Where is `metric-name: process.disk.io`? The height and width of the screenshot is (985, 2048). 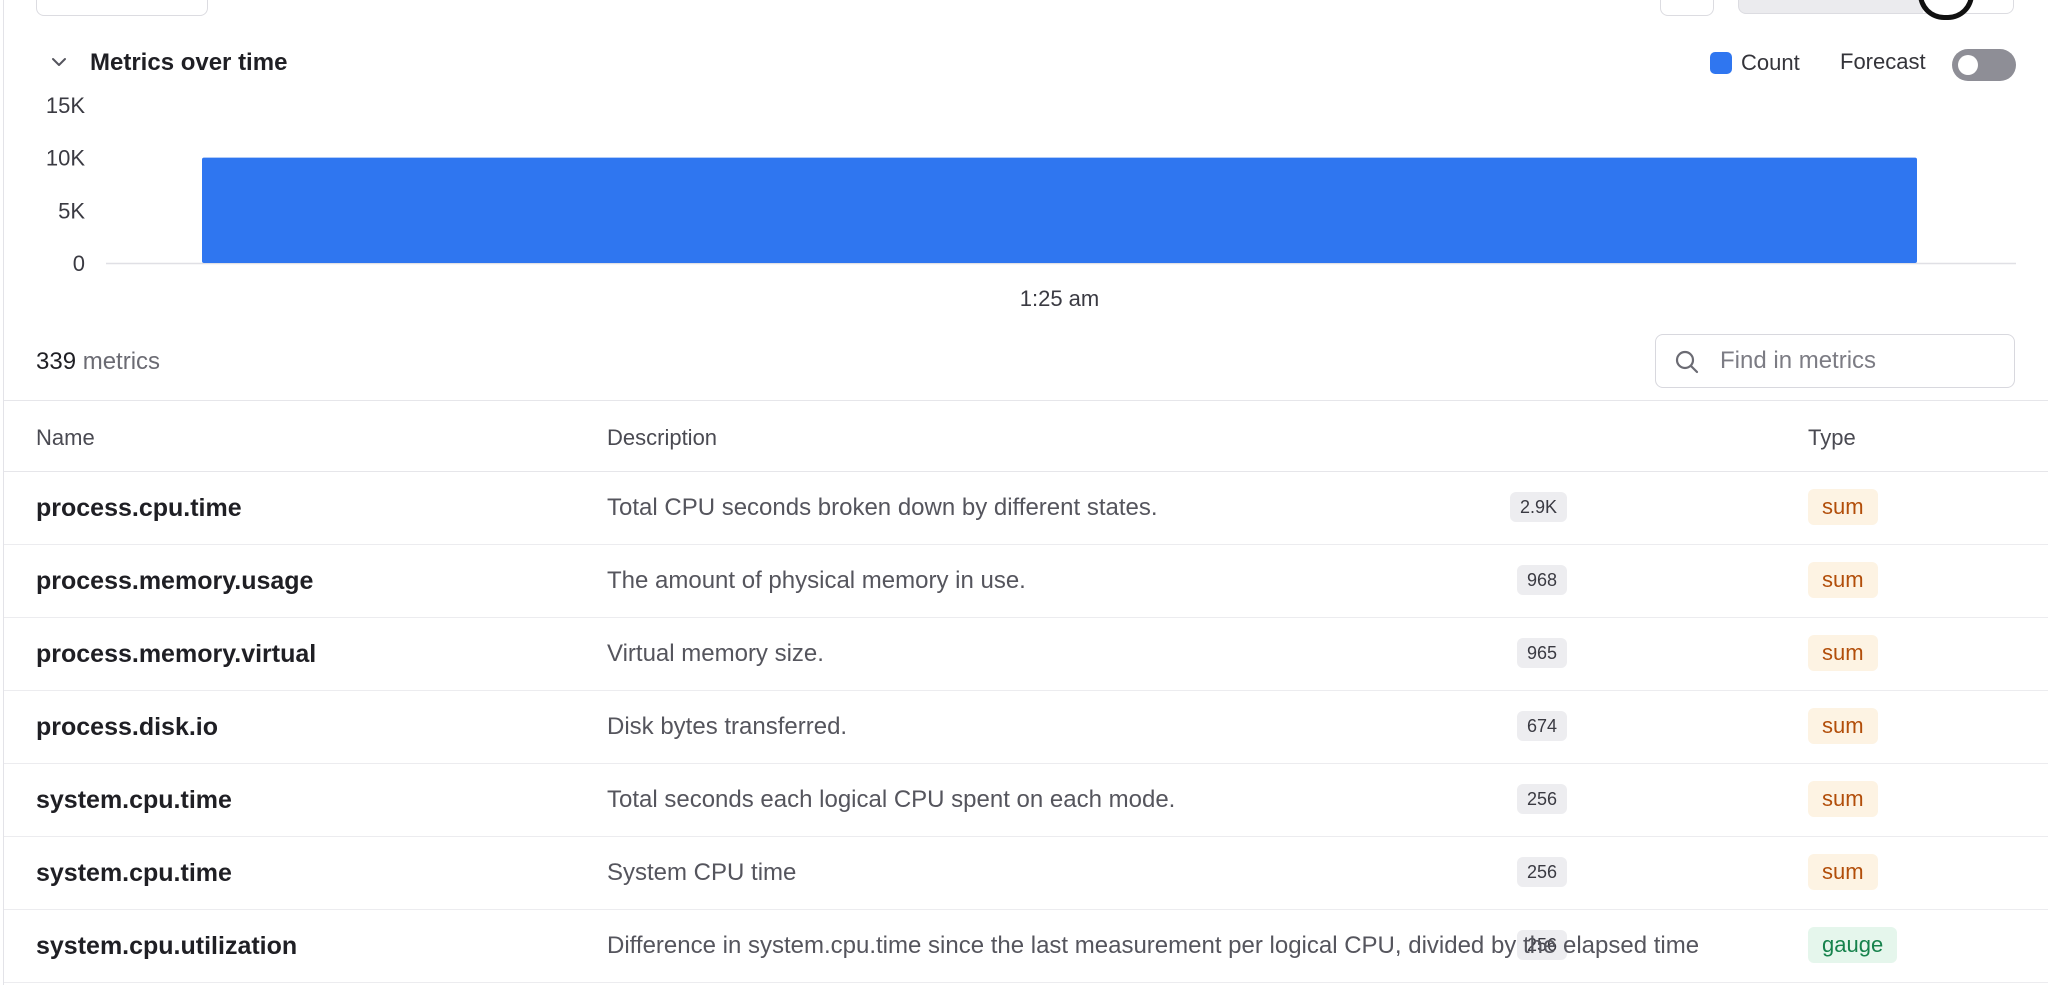
metric-name: process.disk.io is located at coordinates (127, 727).